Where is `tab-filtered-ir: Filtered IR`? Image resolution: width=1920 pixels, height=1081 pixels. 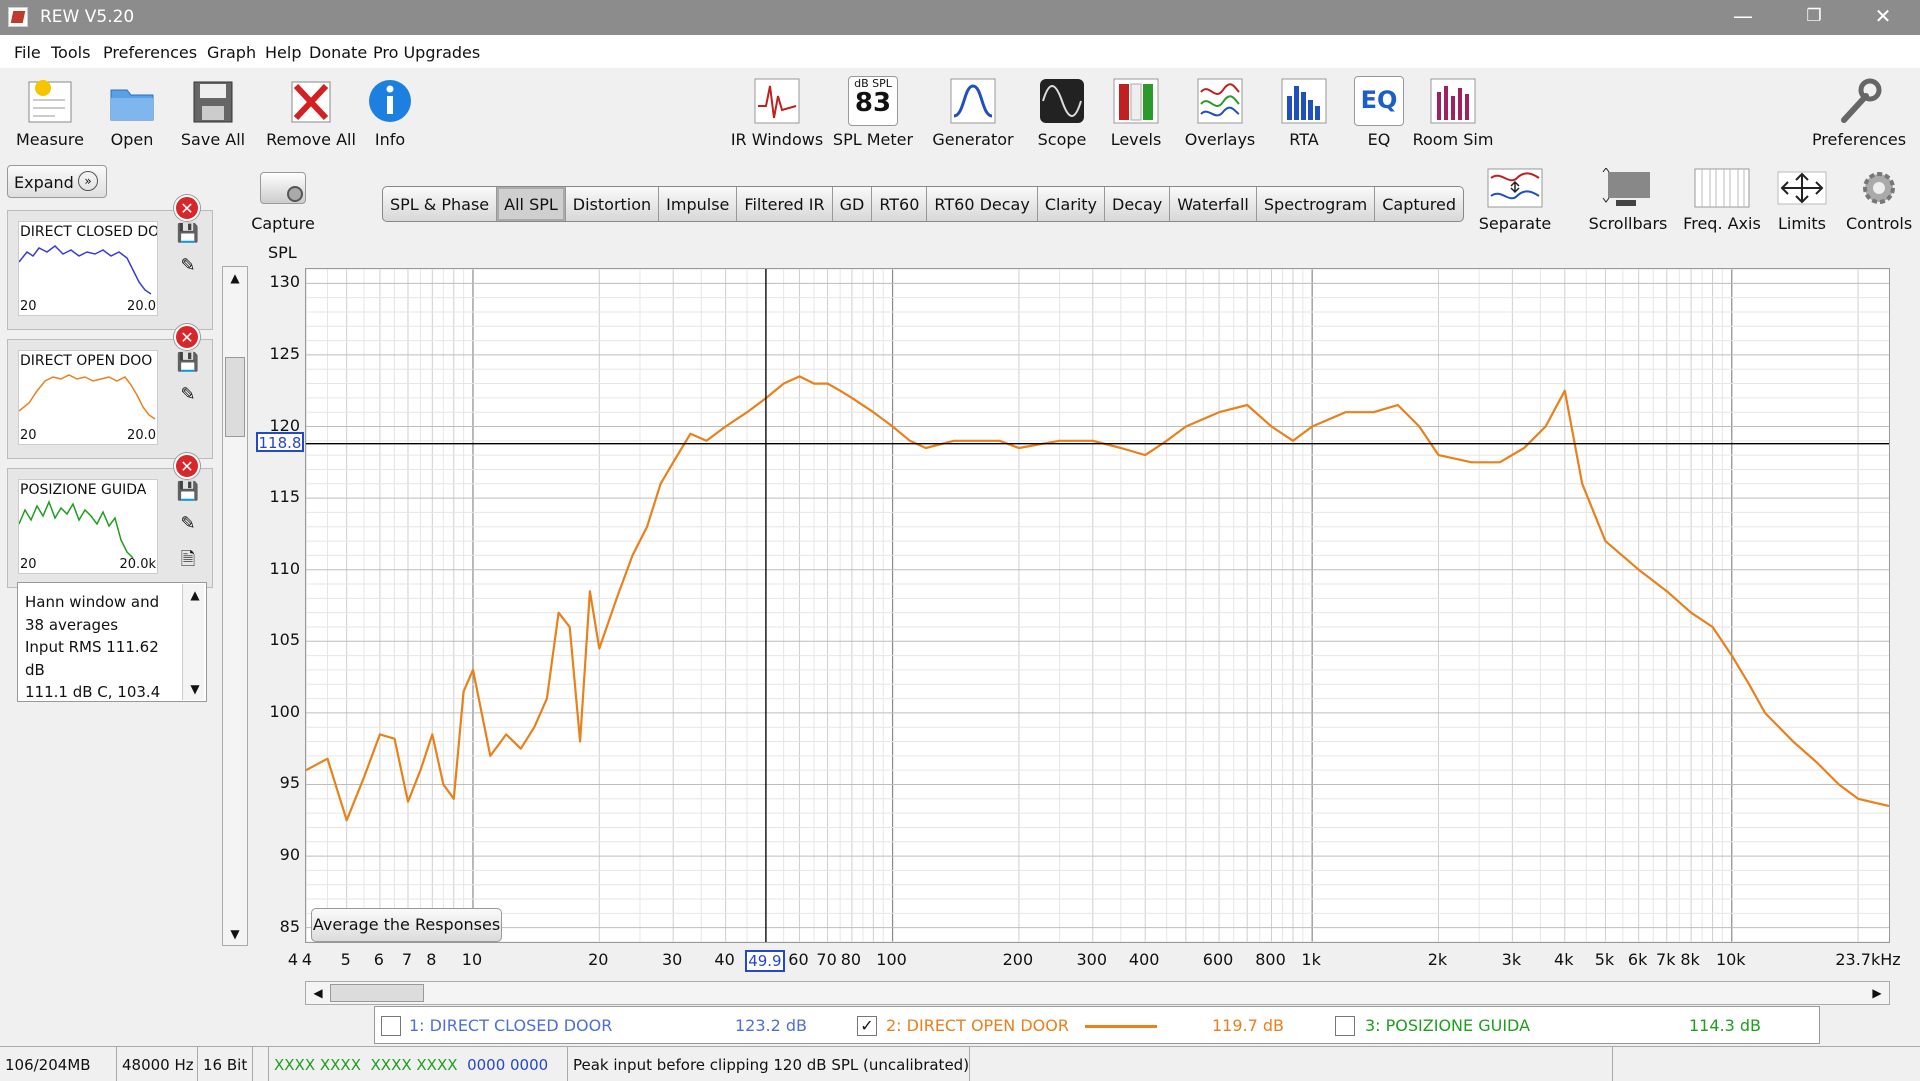
tab-filtered-ir: Filtered IR is located at coordinates (785, 204).